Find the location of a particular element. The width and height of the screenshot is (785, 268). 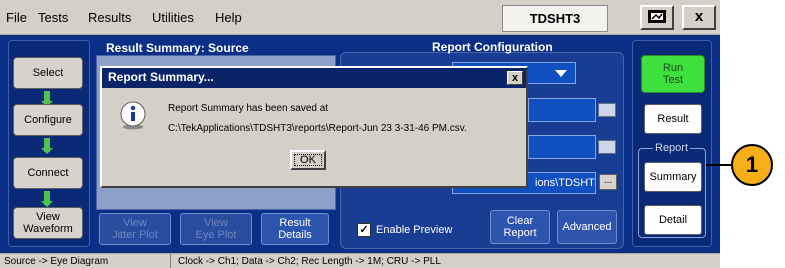

close-button: x is located at coordinates (699, 17).